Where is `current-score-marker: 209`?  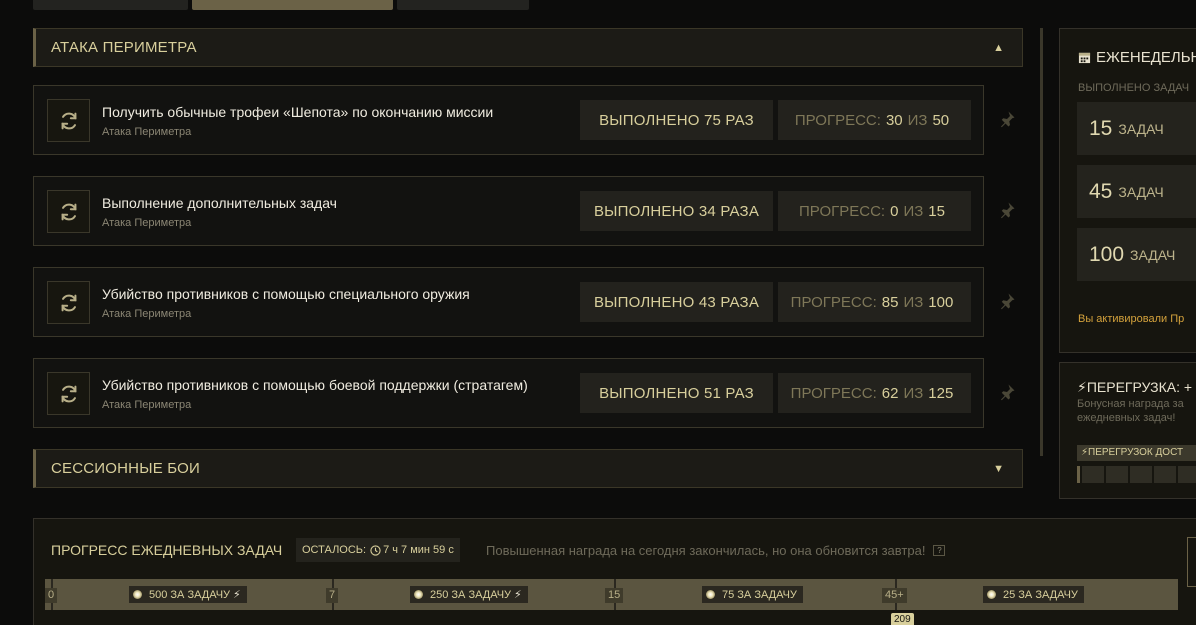
current-score-marker: 209 is located at coordinates (902, 619).